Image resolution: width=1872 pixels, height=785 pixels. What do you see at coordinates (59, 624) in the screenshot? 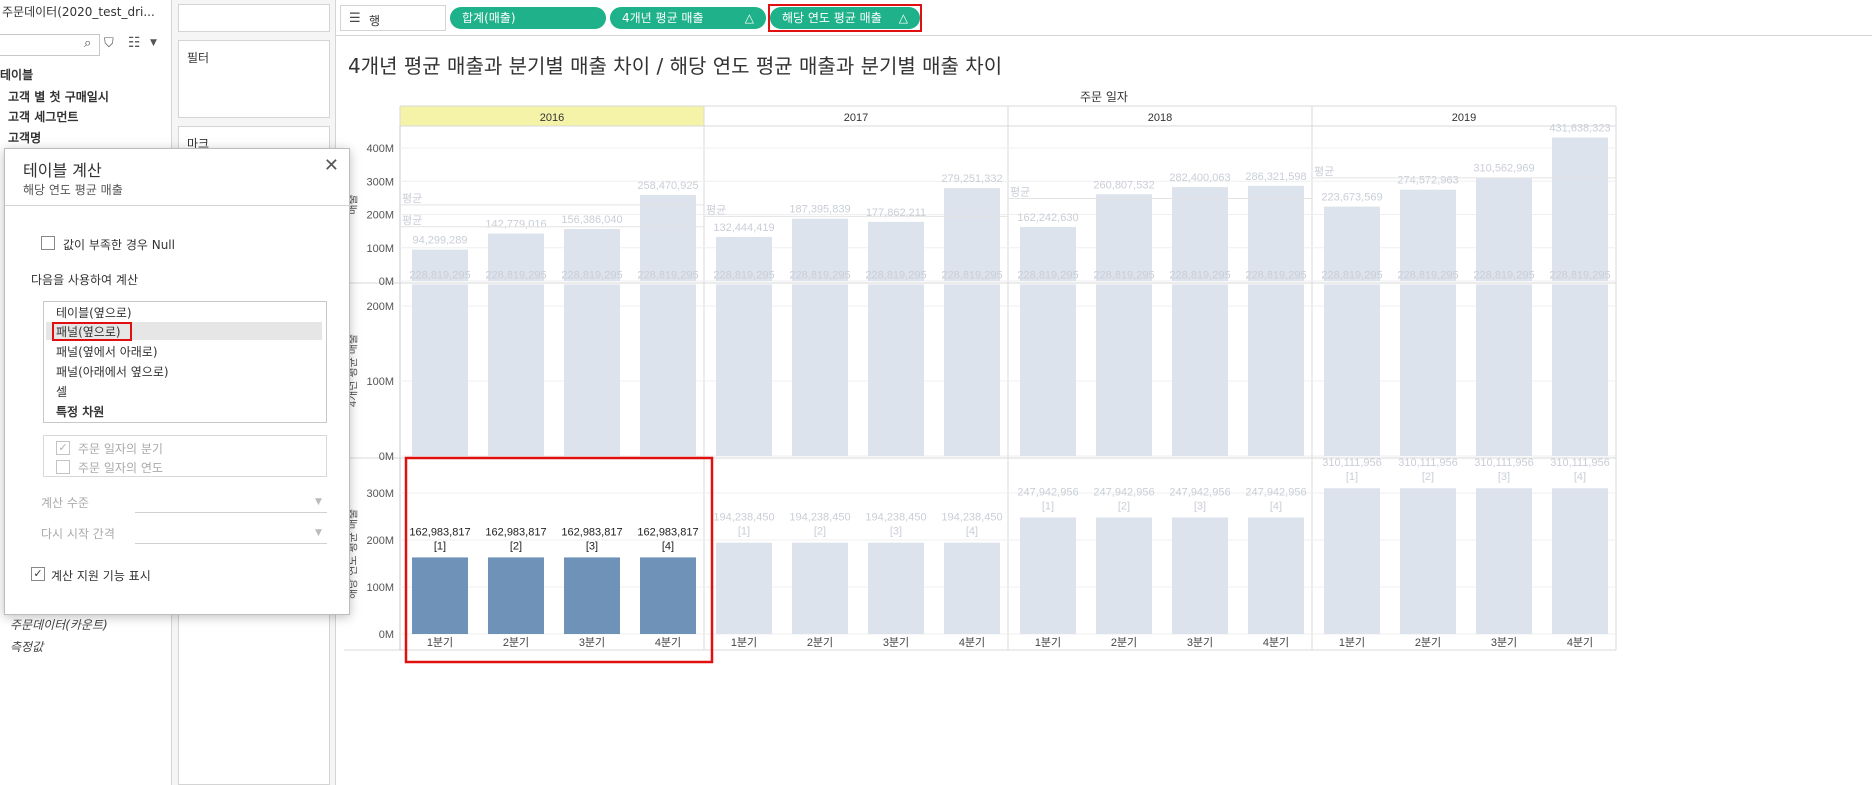
I see `measure-item: 주문데이터(카운트)` at bounding box center [59, 624].